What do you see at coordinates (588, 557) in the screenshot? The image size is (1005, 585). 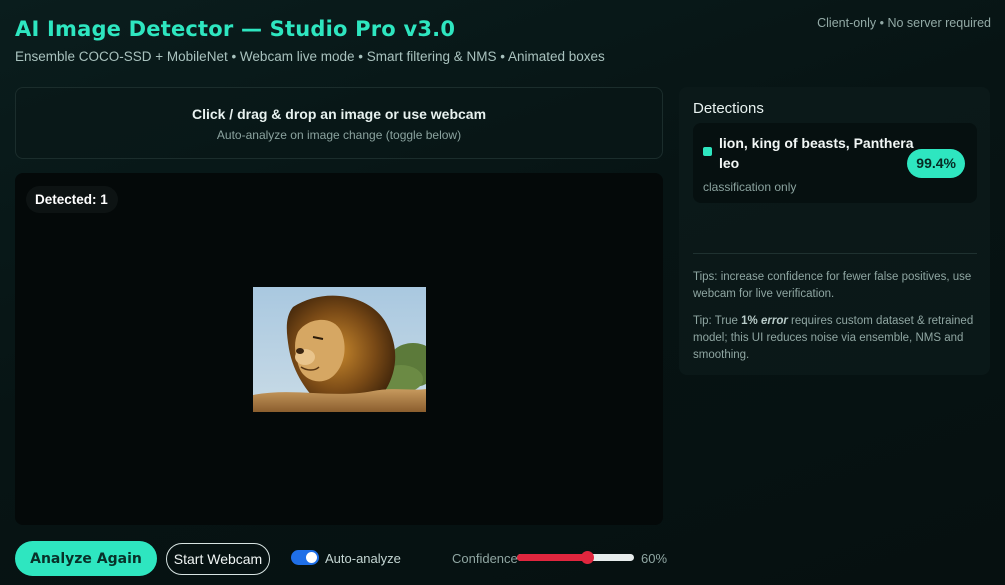 I see `confidence-slider-thumb` at bounding box center [588, 557].